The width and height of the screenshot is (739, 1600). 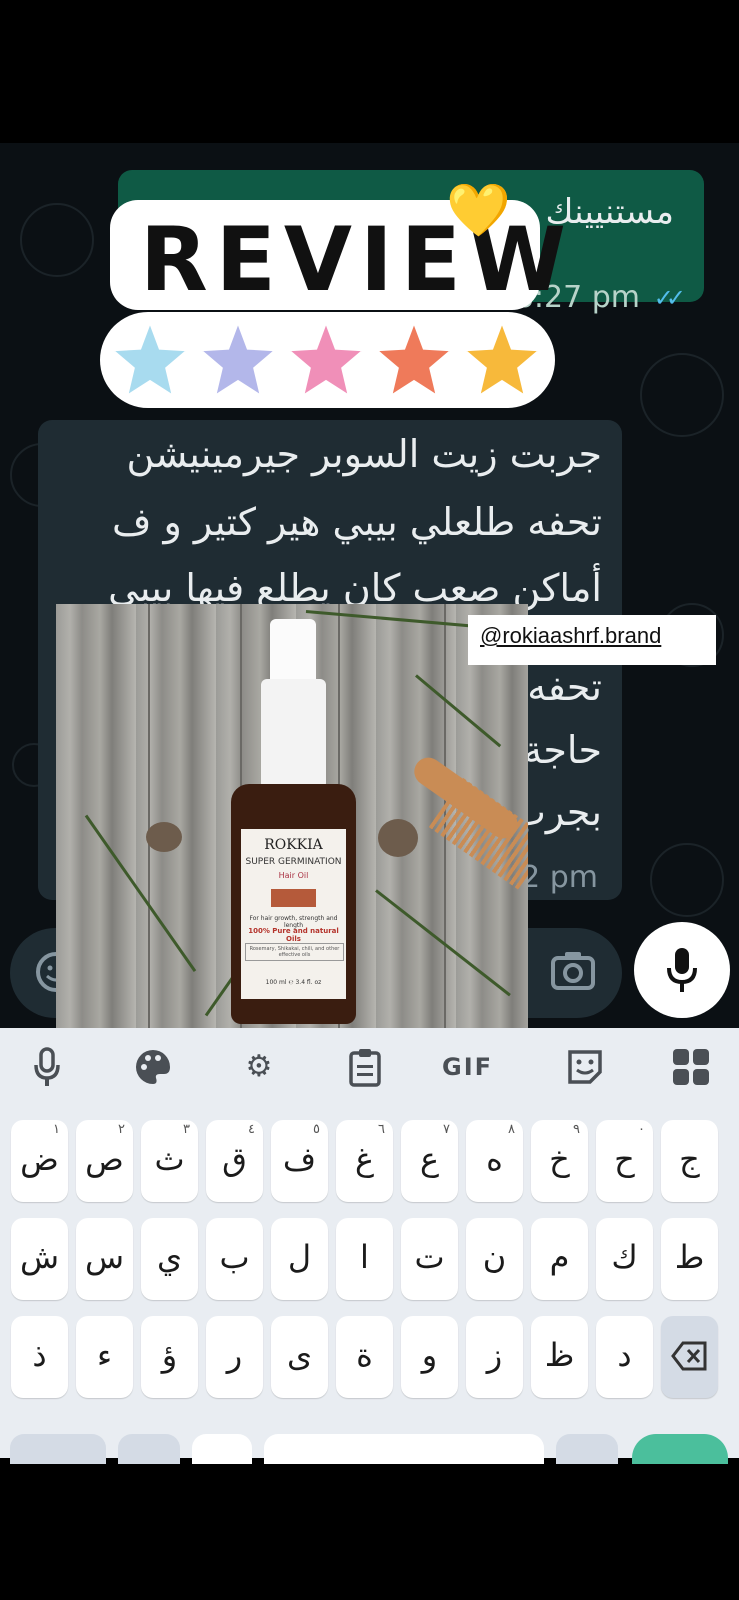 I want to click on key: ١ض, so click(x=39, y=1161).